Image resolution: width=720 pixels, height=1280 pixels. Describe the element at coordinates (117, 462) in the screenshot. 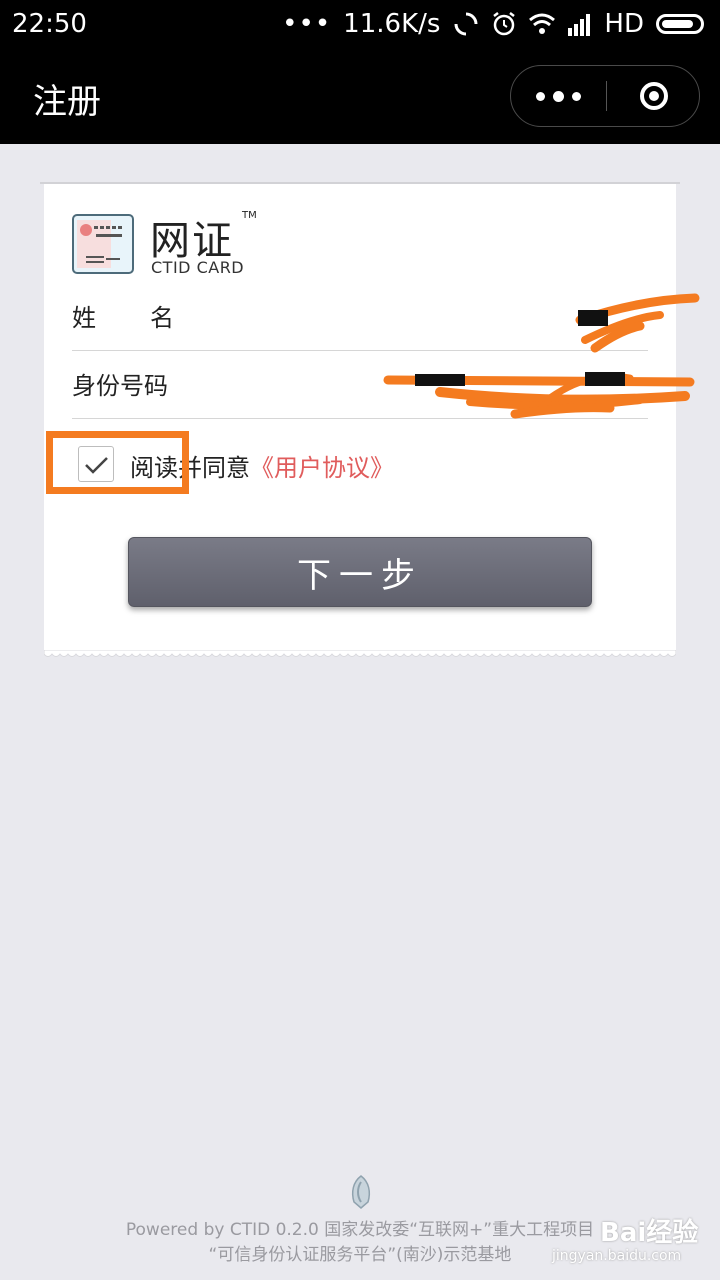

I see `highlight-annotation` at that location.